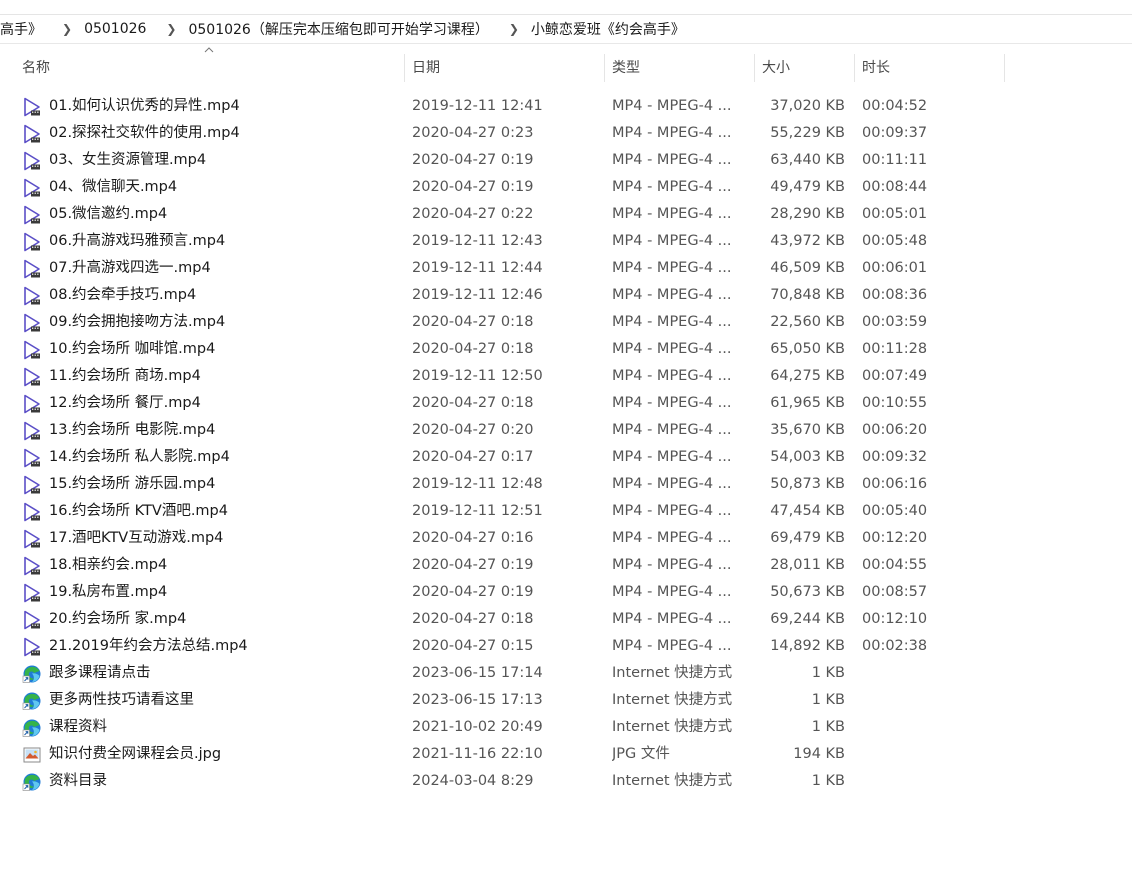 The height and width of the screenshot is (875, 1132). What do you see at coordinates (212, 133) in the screenshot?
I see `file-name-cell: 02.探探社交软件的使用.mp4` at bounding box center [212, 133].